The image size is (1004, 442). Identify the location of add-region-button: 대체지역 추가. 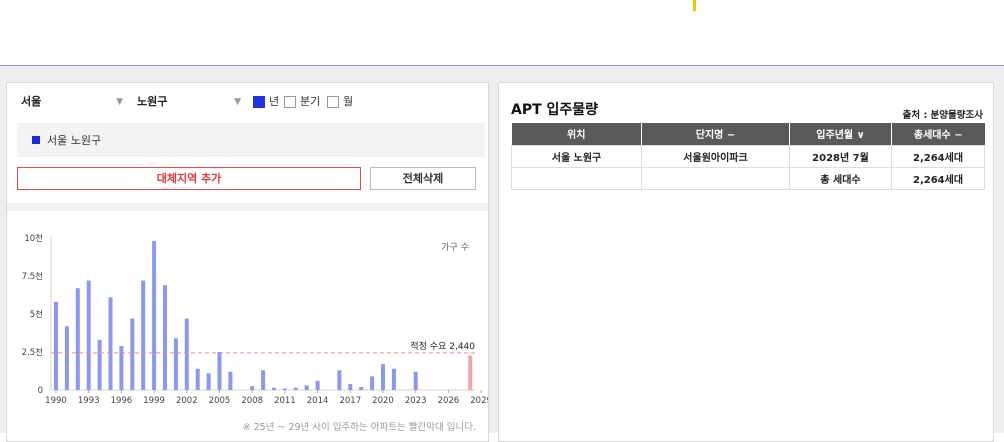
(189, 178).